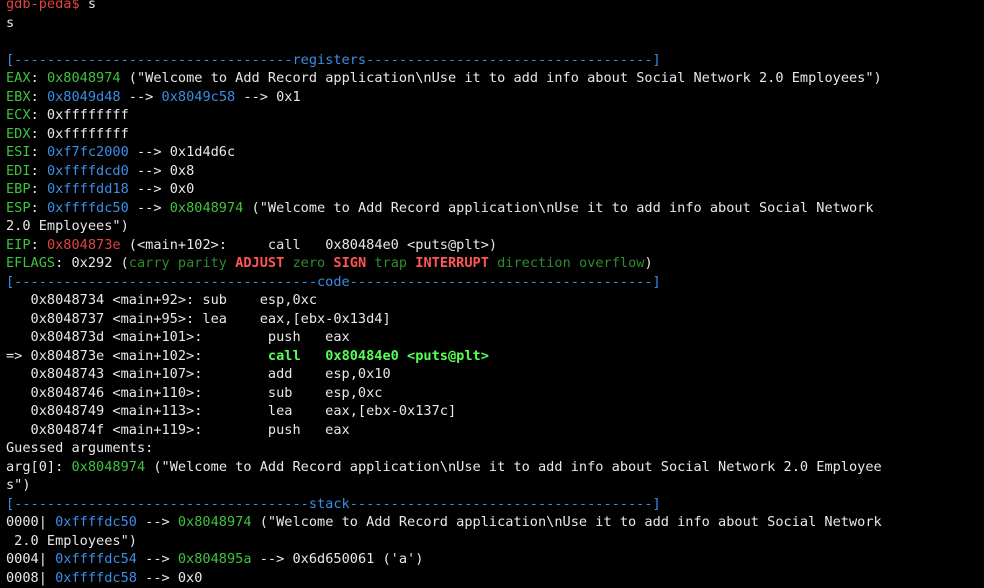 The height and width of the screenshot is (588, 984). I want to click on terminal-text-segment: call 0x80484e0 <puts@plt>, so click(378, 355).